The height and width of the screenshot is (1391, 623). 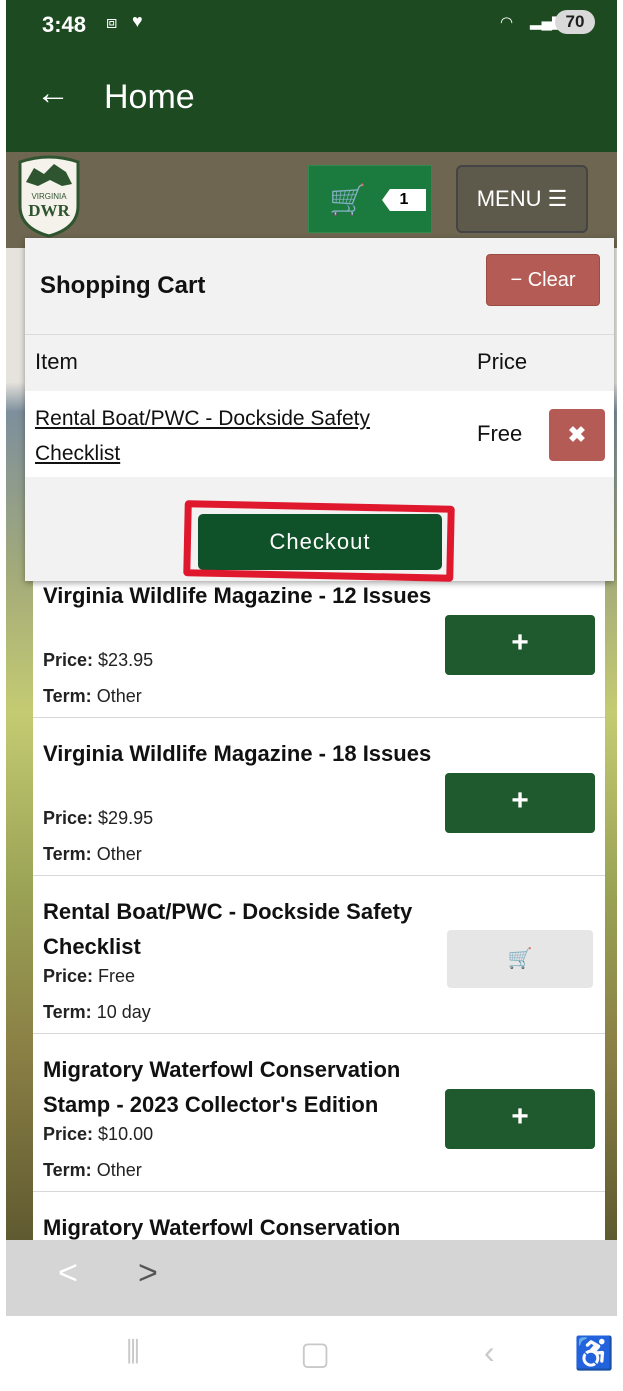 What do you see at coordinates (404, 200) in the screenshot?
I see `cart-count-badge: 1` at bounding box center [404, 200].